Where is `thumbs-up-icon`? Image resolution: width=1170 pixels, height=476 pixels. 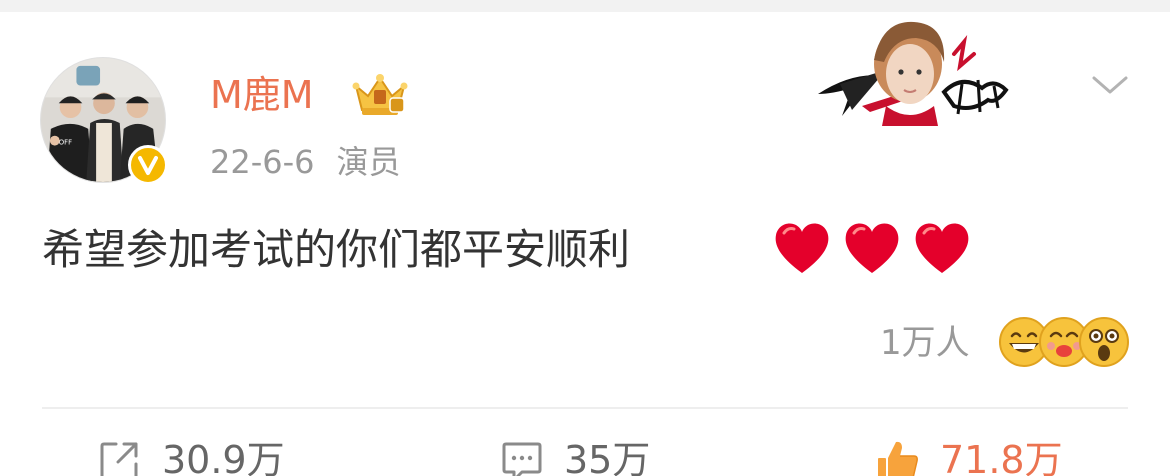 thumbs-up-icon is located at coordinates (898, 458).